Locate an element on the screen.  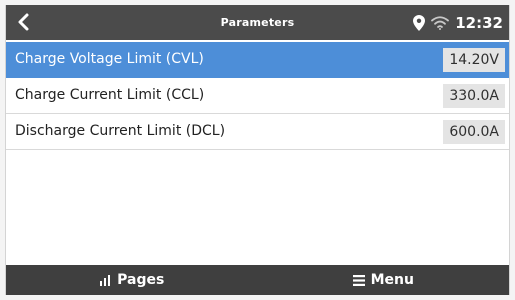
pages-label: Pages is located at coordinates (141, 280).